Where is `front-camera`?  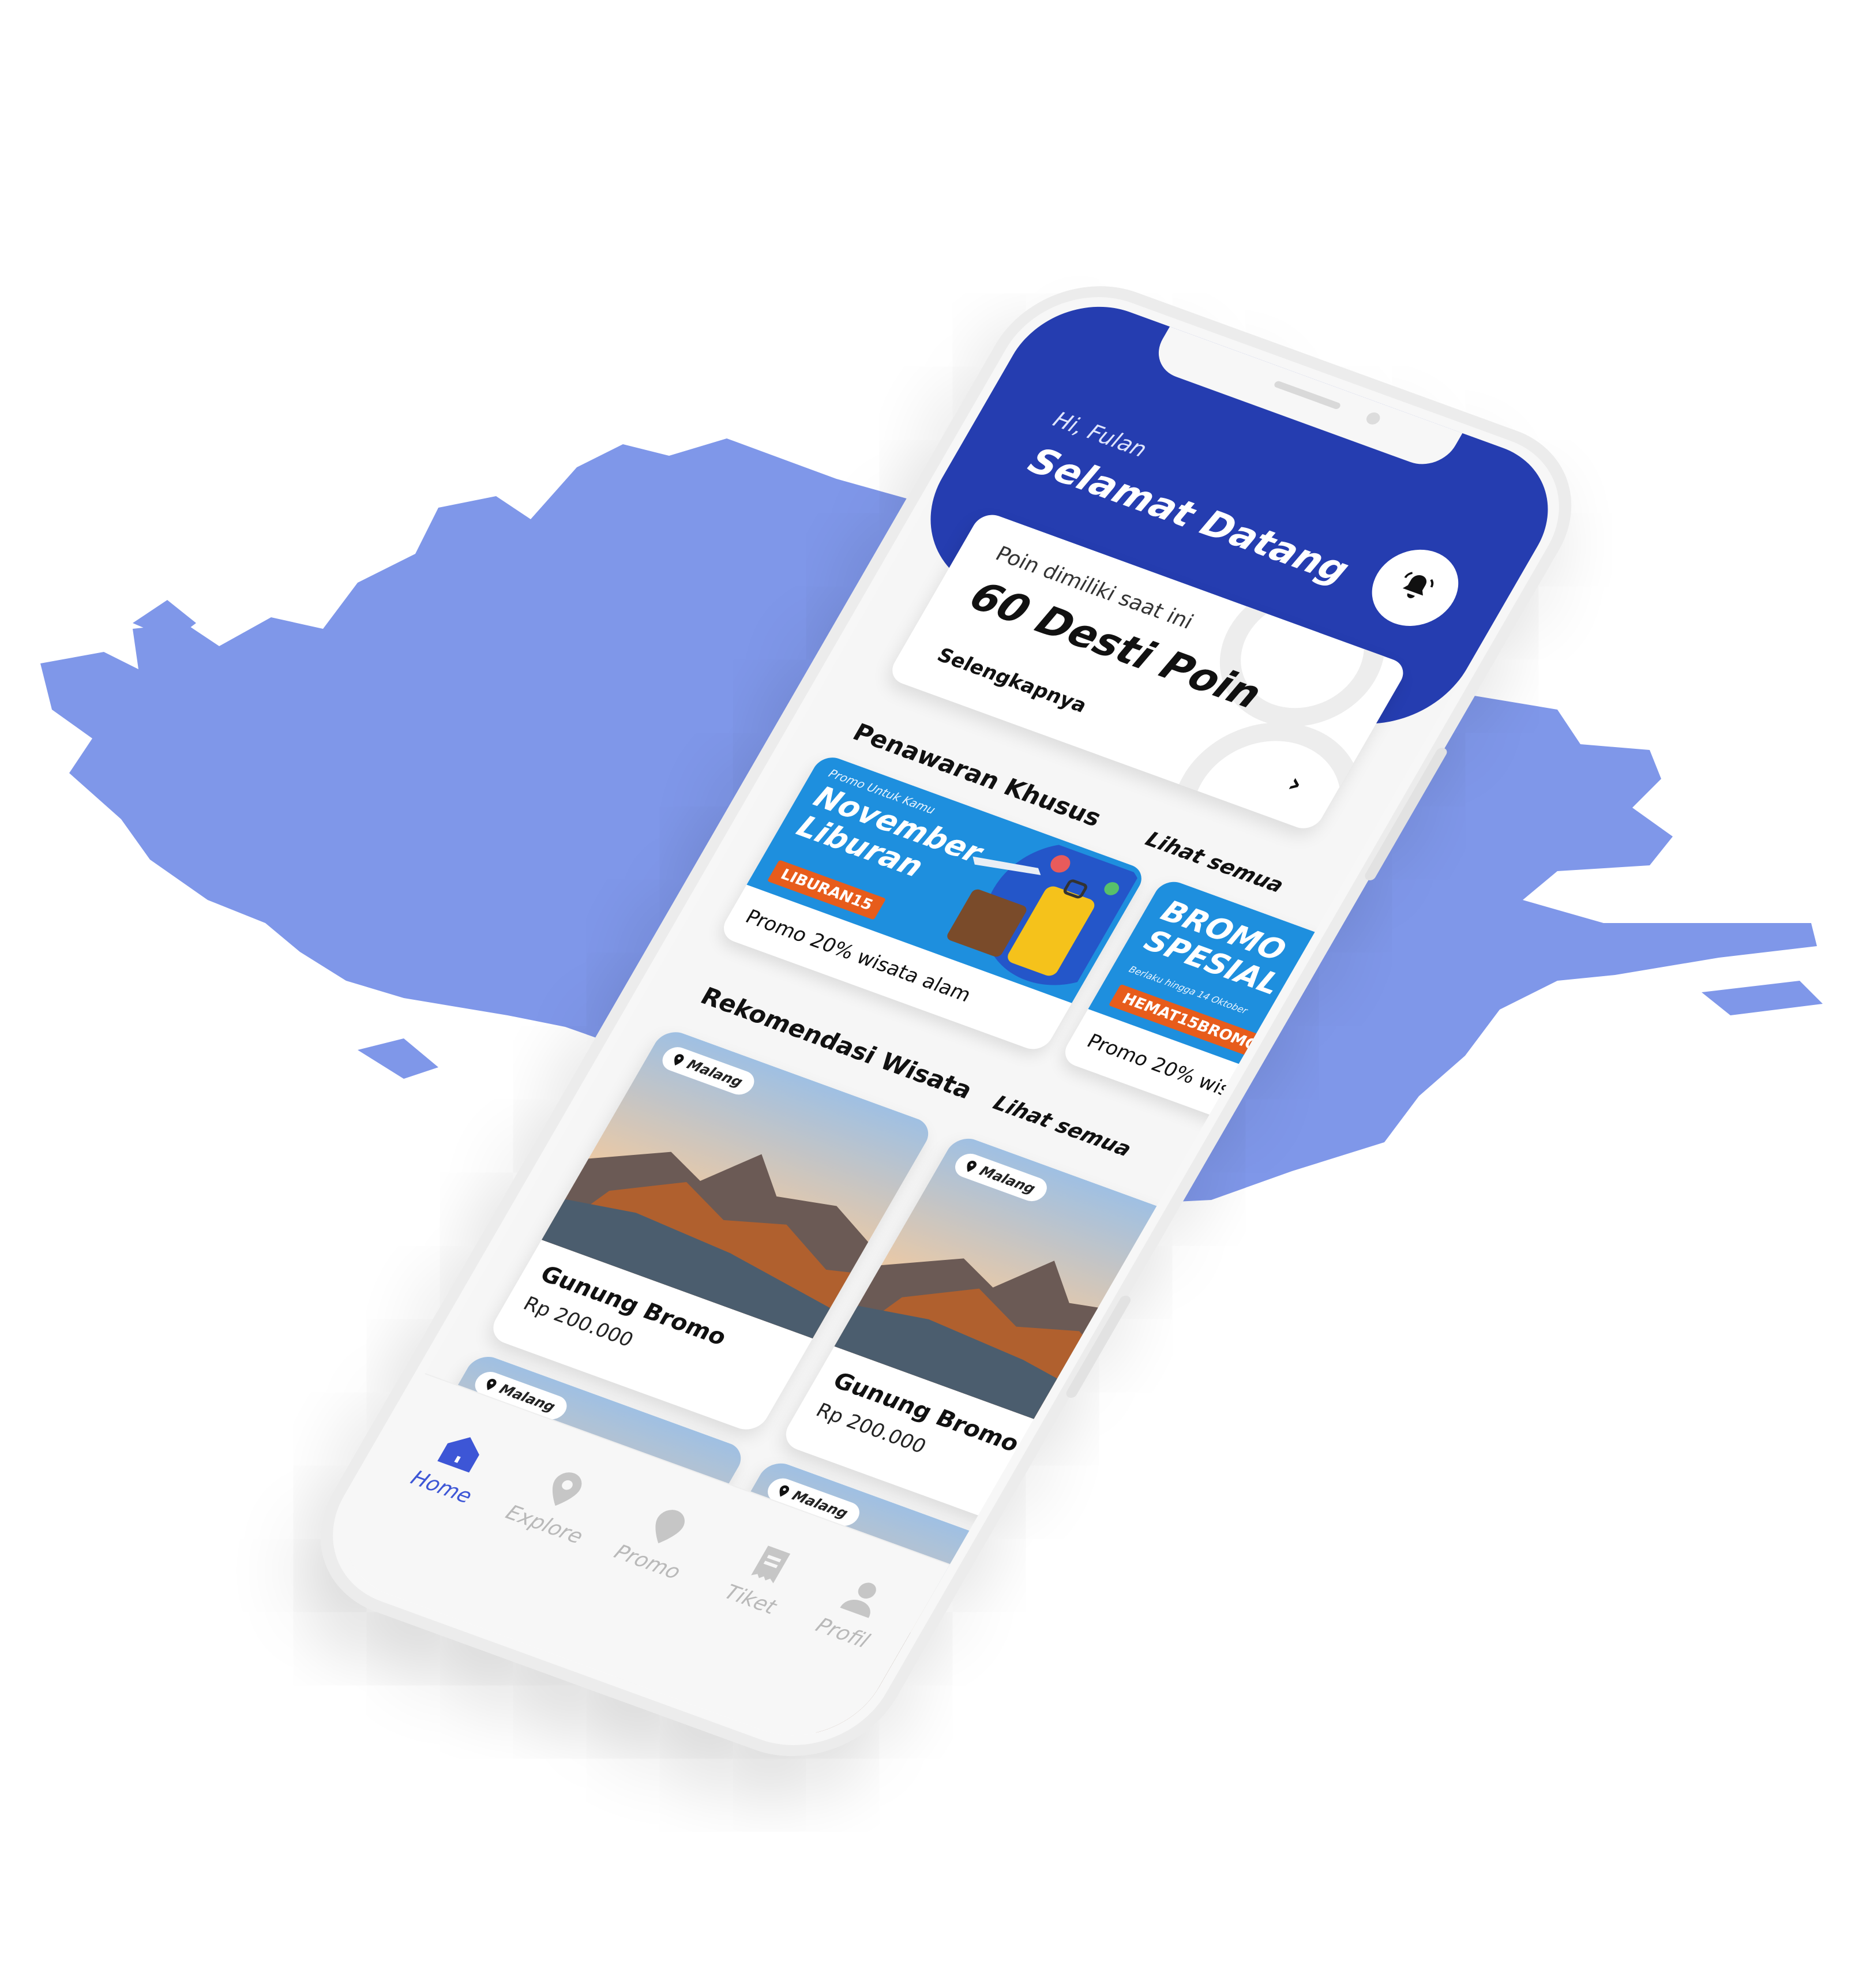
front-camera is located at coordinates (1373, 418).